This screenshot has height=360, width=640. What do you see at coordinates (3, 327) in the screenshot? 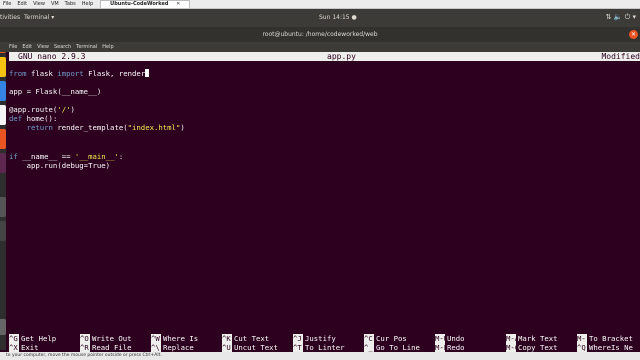
I see `show-apps-icon` at bounding box center [3, 327].